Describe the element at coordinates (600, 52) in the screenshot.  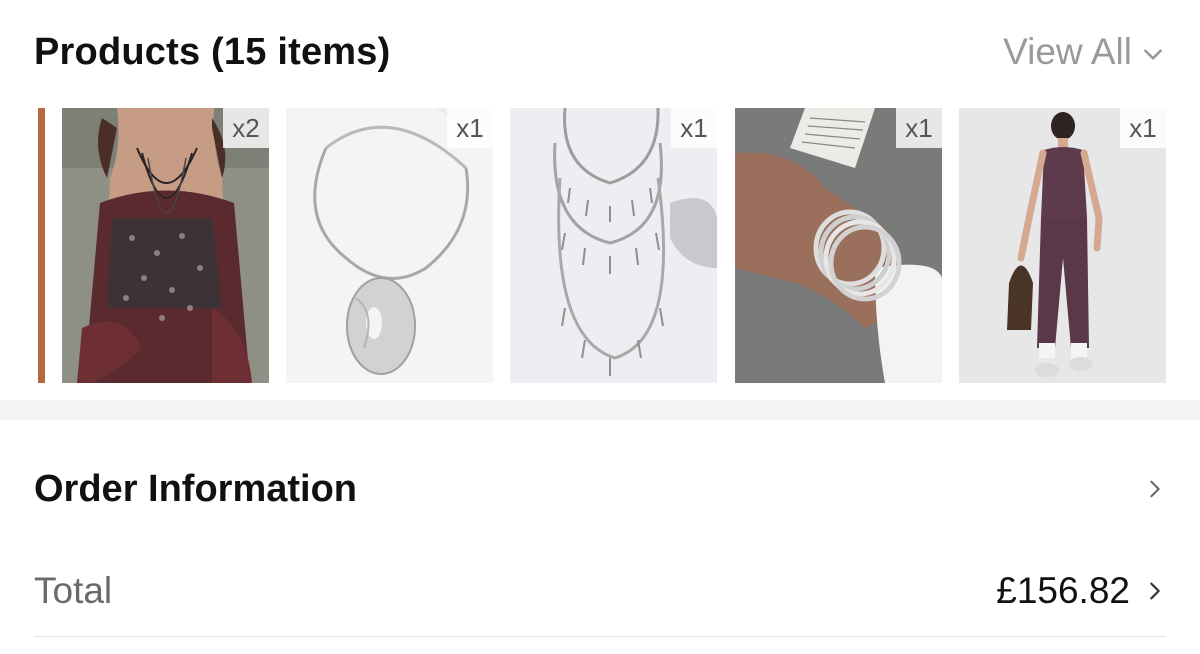
I see `products-header: Products (15 items) View All` at that location.